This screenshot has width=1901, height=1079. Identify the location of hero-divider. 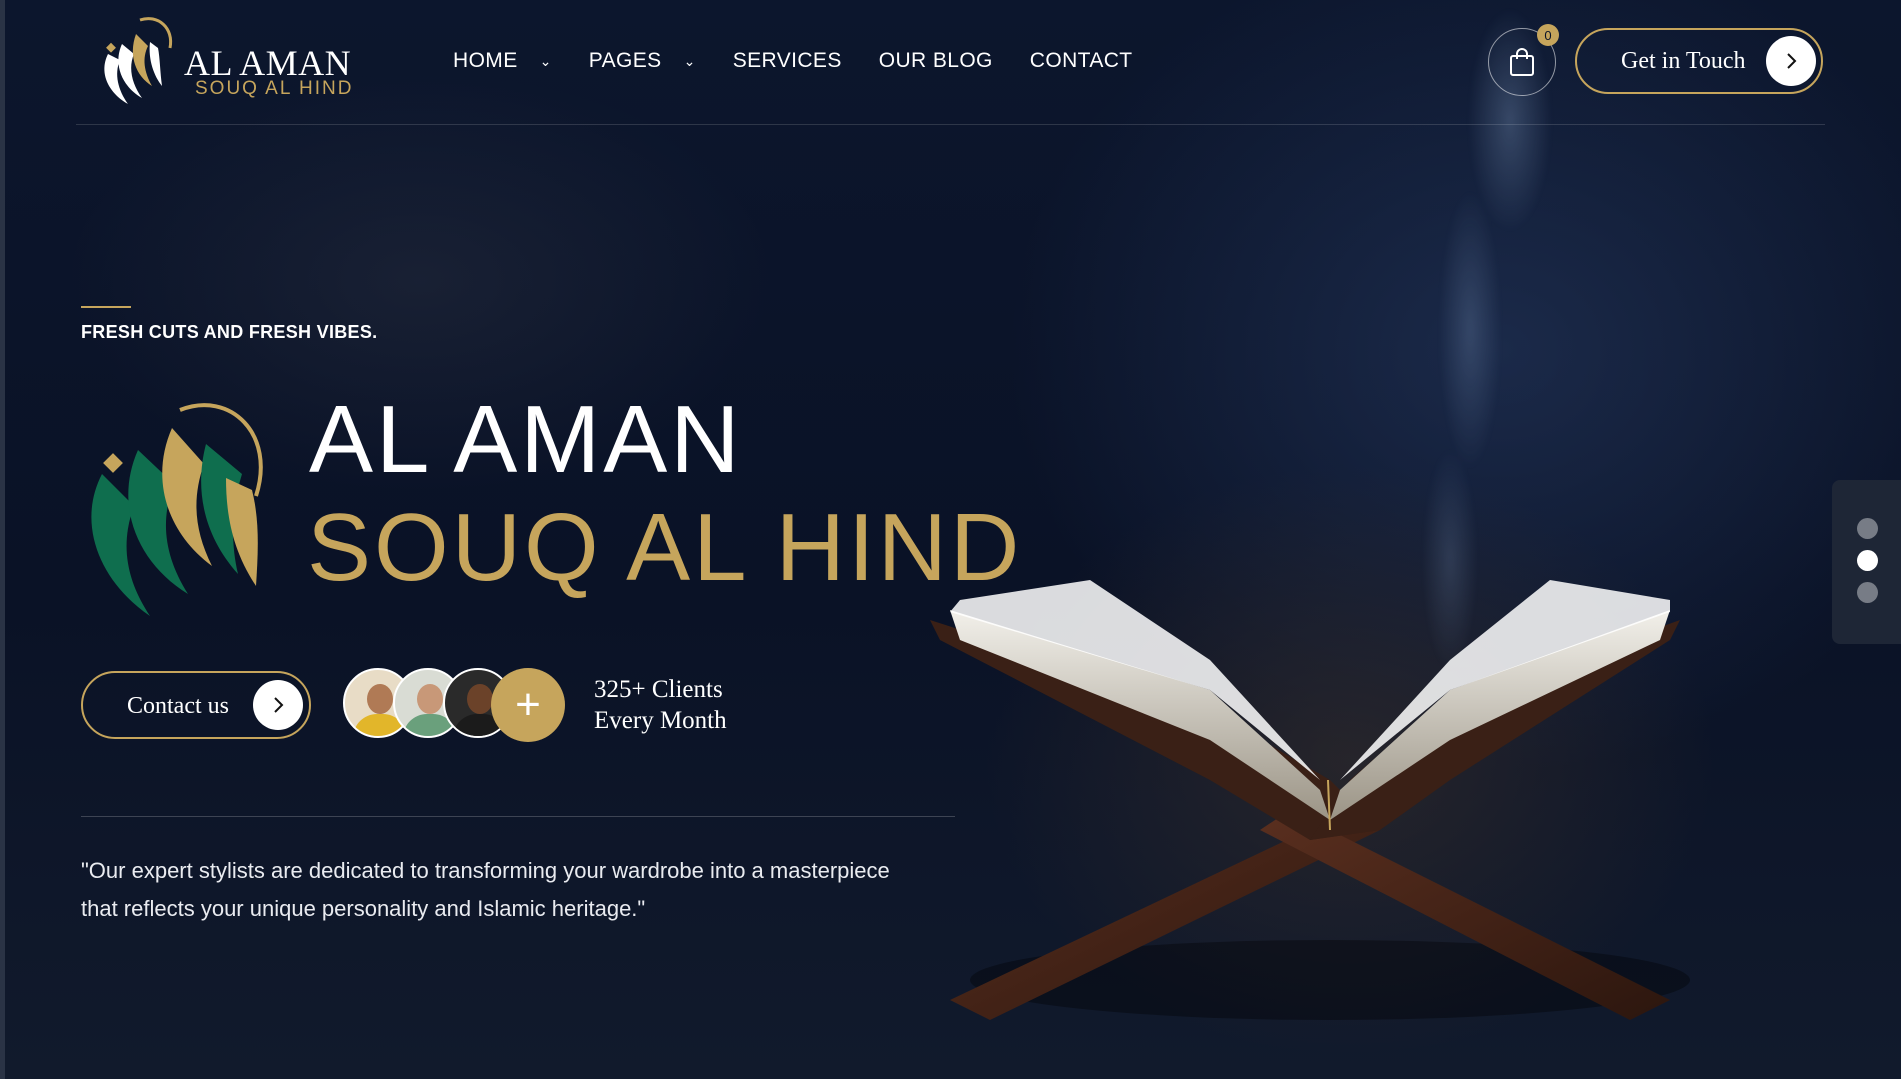
(518, 816).